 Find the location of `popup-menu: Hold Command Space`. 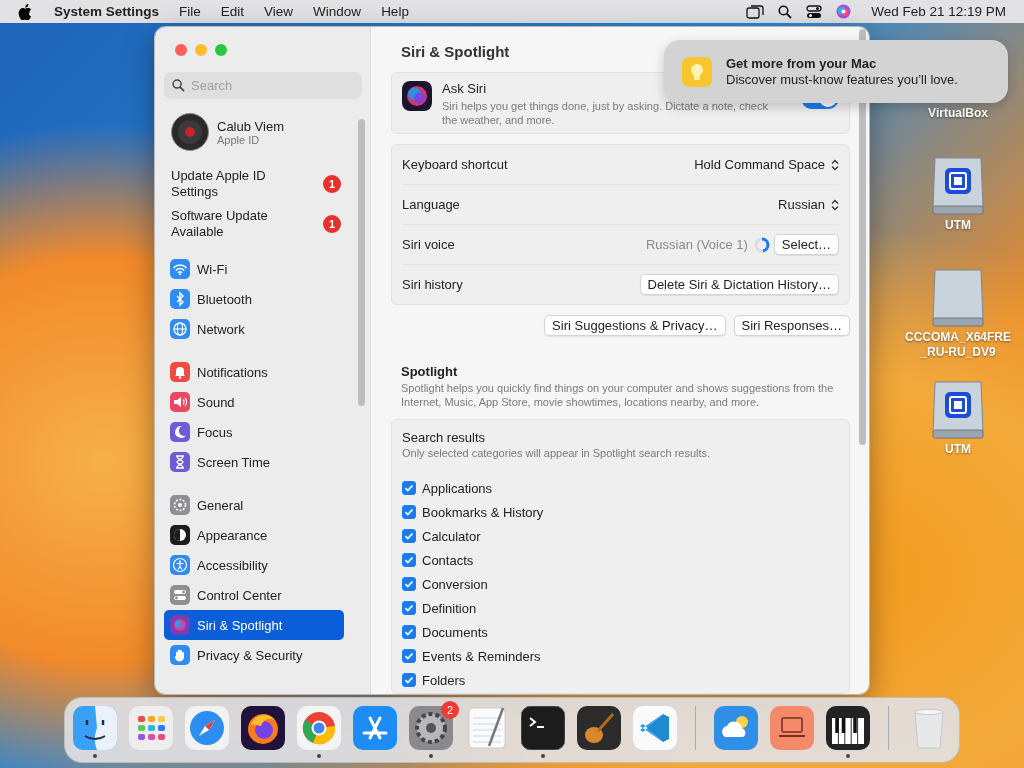

popup-menu: Hold Command Space is located at coordinates (766, 164).